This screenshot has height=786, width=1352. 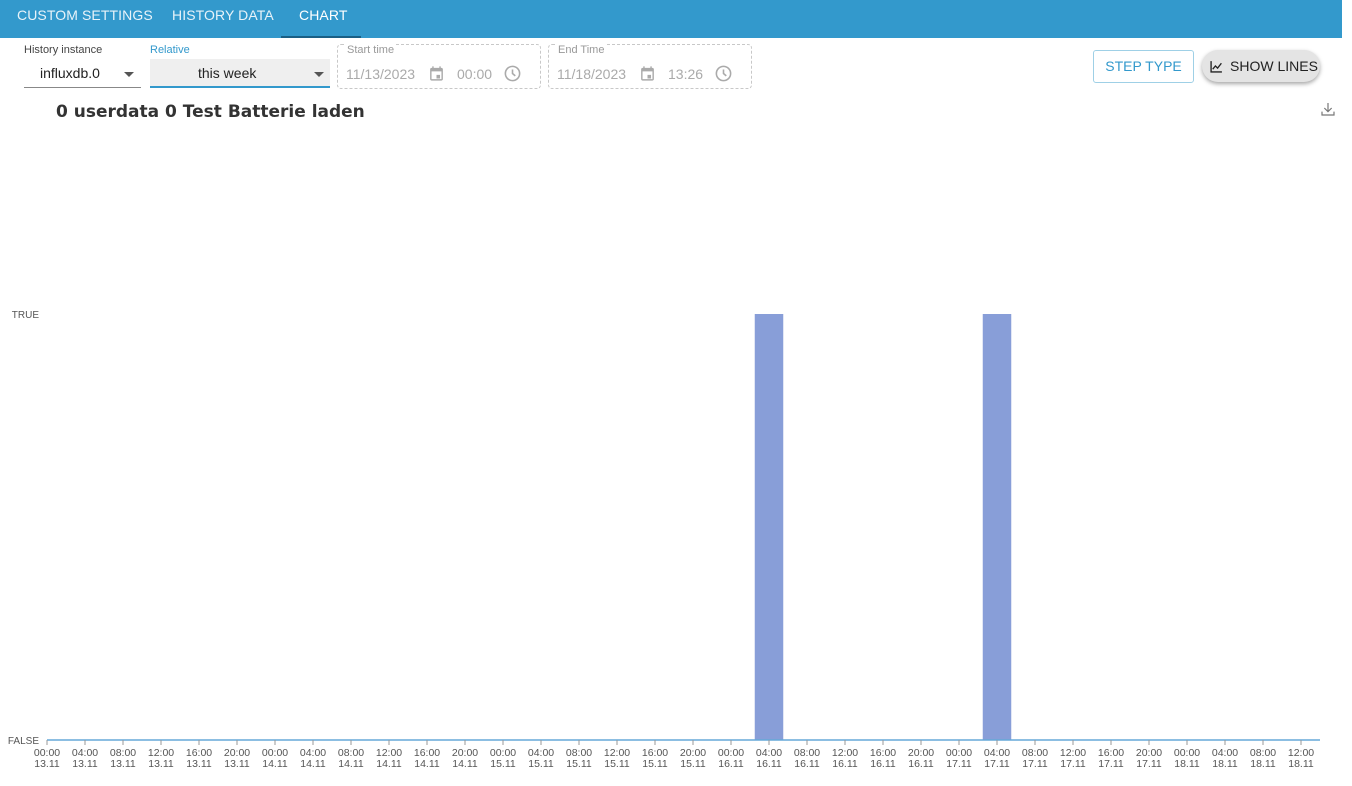 I want to click on y-tick-label-true: TRUE, so click(x=26, y=315).